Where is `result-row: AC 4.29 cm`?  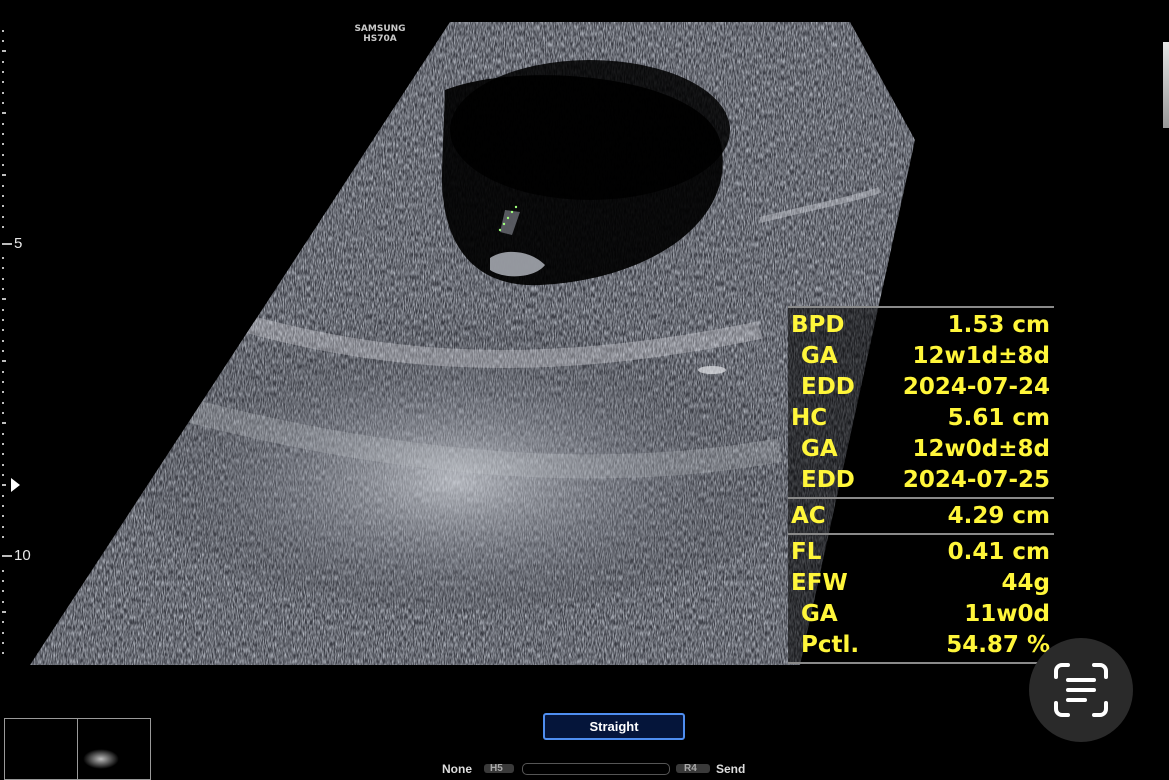
result-row: AC 4.29 cm is located at coordinates (921, 516).